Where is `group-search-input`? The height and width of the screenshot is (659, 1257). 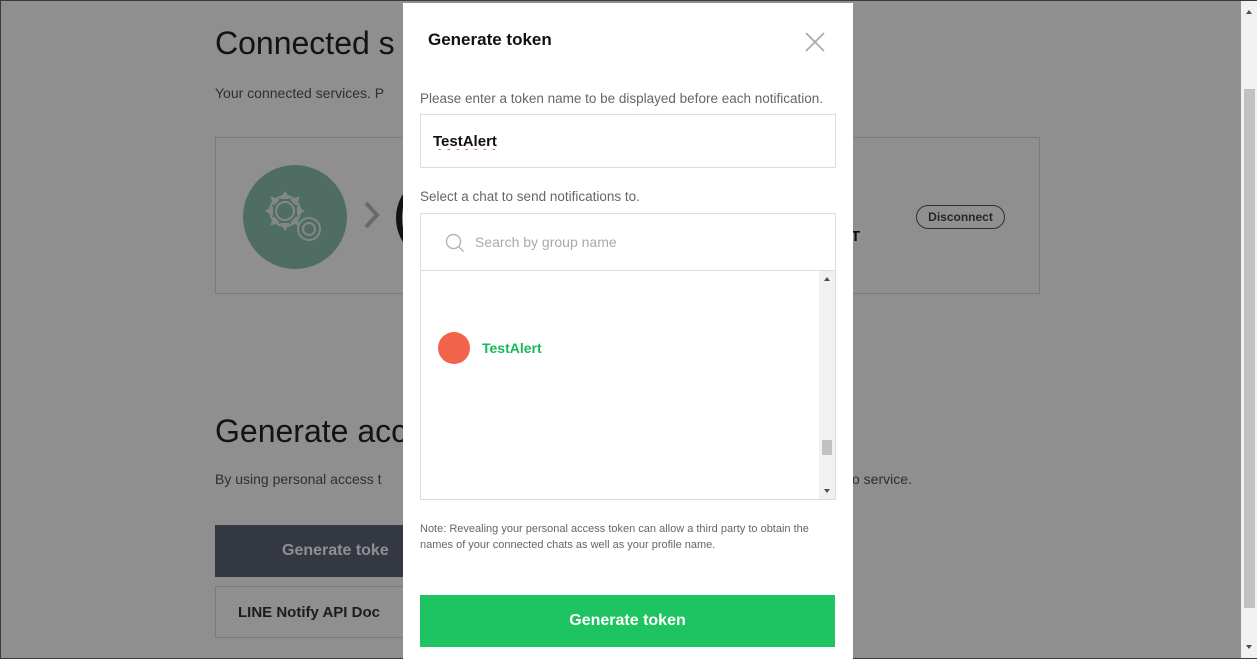
group-search-input is located at coordinates (645, 242).